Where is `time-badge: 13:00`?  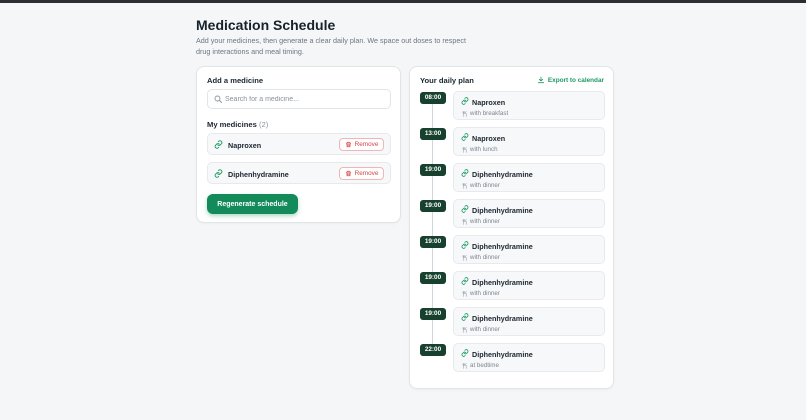
time-badge: 13:00 is located at coordinates (433, 134).